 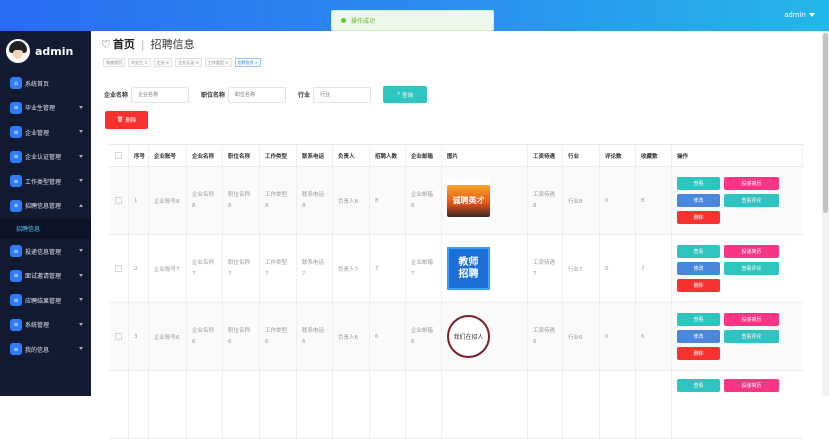 I want to click on cell-email: 企业邮箱 7, so click(x=424, y=268).